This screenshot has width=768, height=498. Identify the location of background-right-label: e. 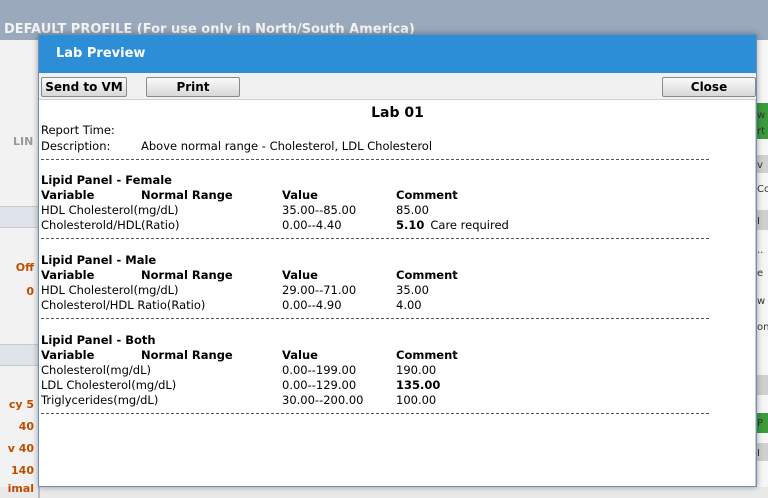
(760, 273).